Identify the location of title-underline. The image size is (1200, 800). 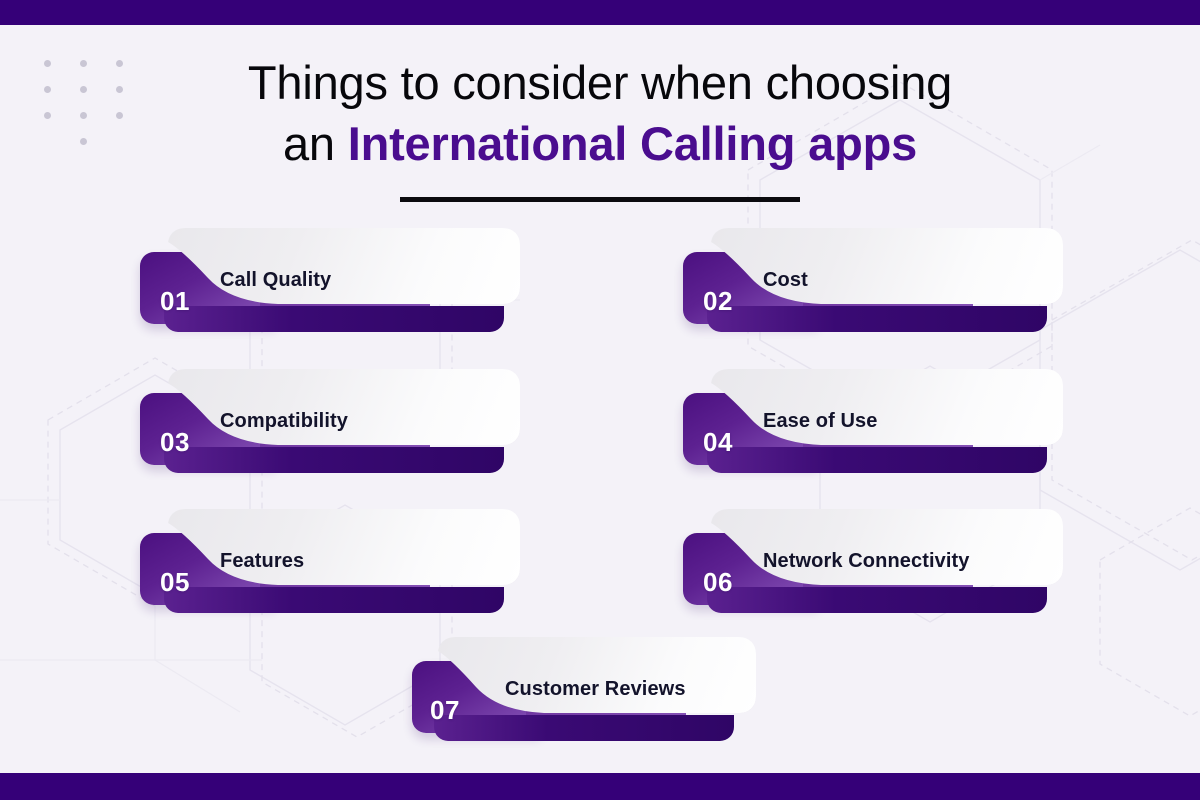
(600, 199).